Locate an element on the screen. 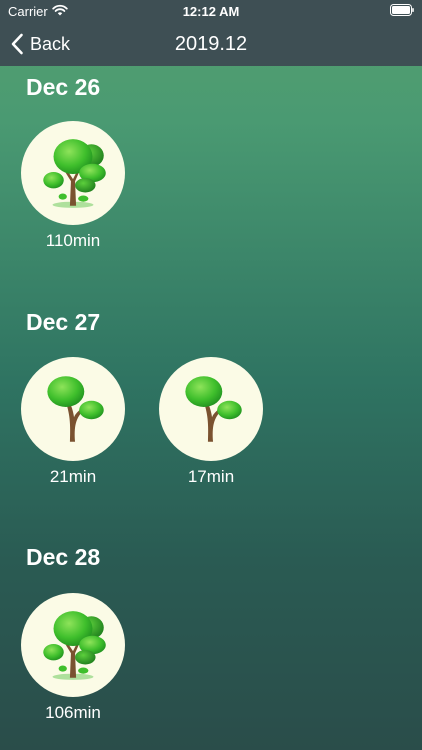  day-title: Dec 27 is located at coordinates (63, 322).